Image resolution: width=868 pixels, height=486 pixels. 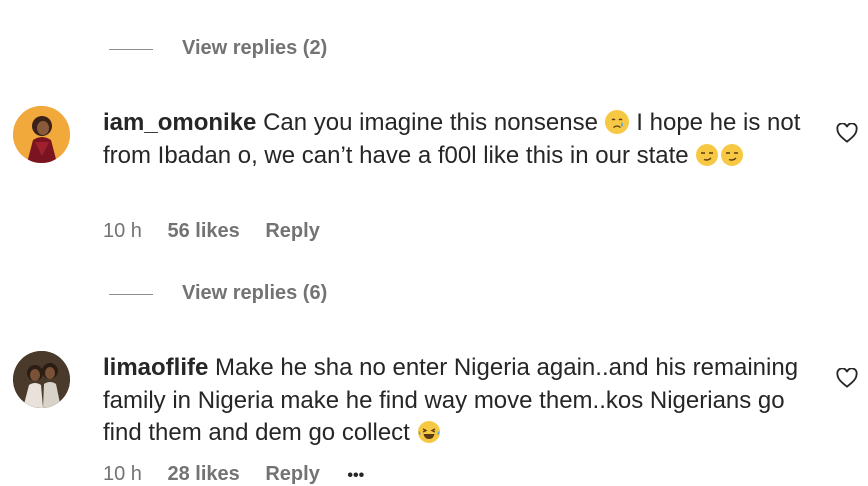 What do you see at coordinates (254, 293) in the screenshot?
I see `view-replies-button: View replies (6)` at bounding box center [254, 293].